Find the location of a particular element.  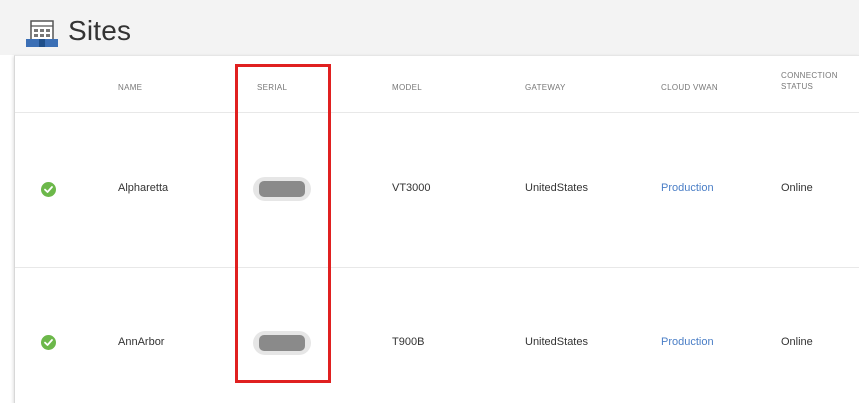

site-model: T900B is located at coordinates (408, 342).